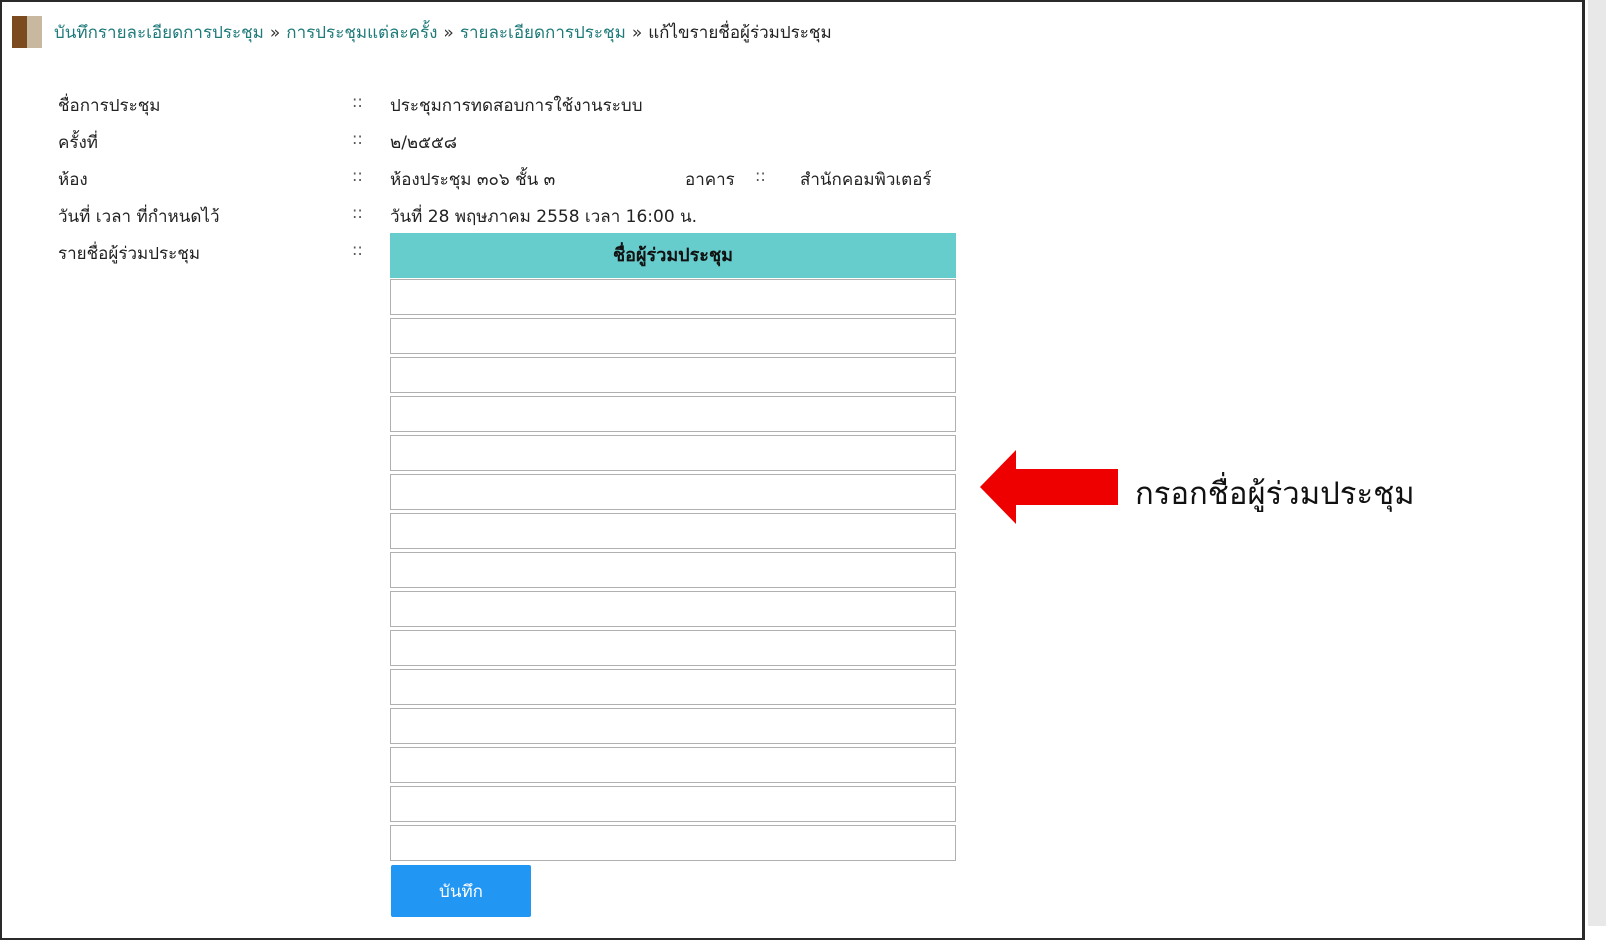 This screenshot has width=1606, height=940. I want to click on annotation-text: กรอกชื่อผู้ร่วมประชุม, so click(1275, 493).